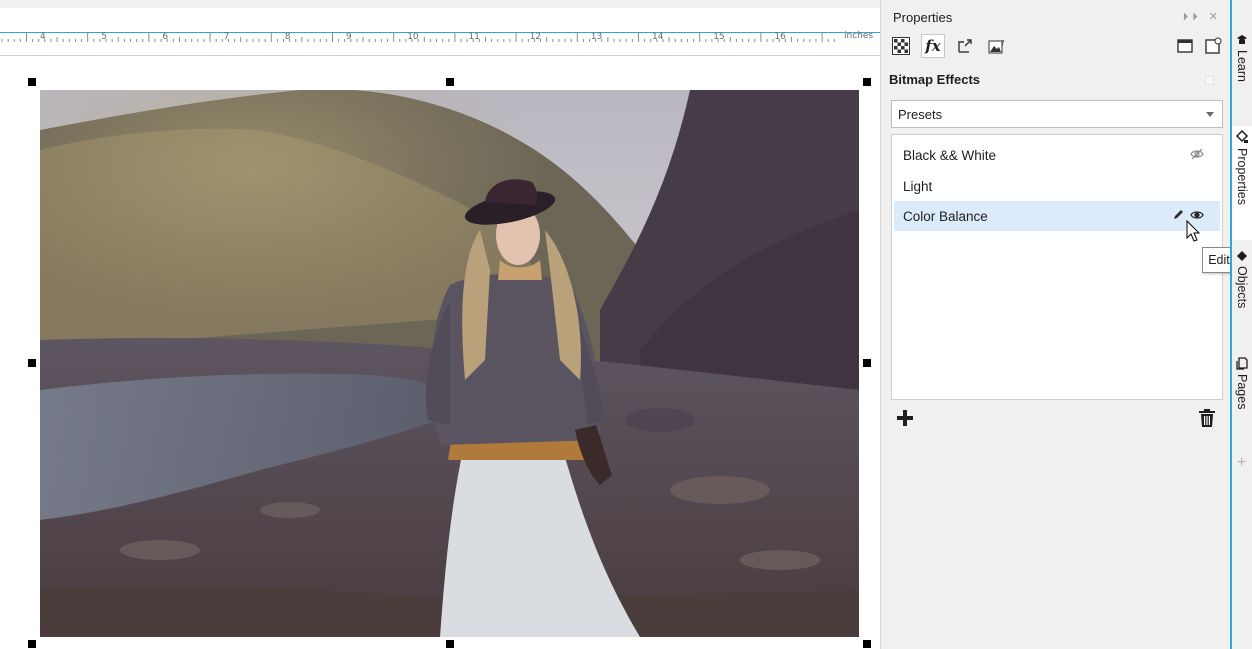 This screenshot has width=1252, height=649. Describe the element at coordinates (440, 4) in the screenshot. I see `canvas-top-strip` at that location.